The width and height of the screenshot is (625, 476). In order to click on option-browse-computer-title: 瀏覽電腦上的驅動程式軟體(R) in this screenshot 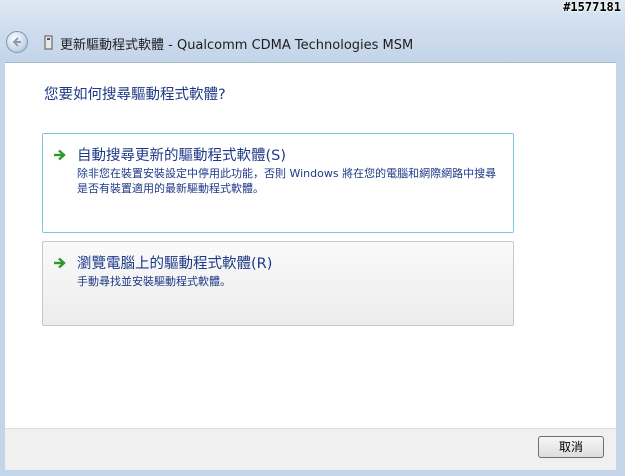, I will do `click(175, 264)`.